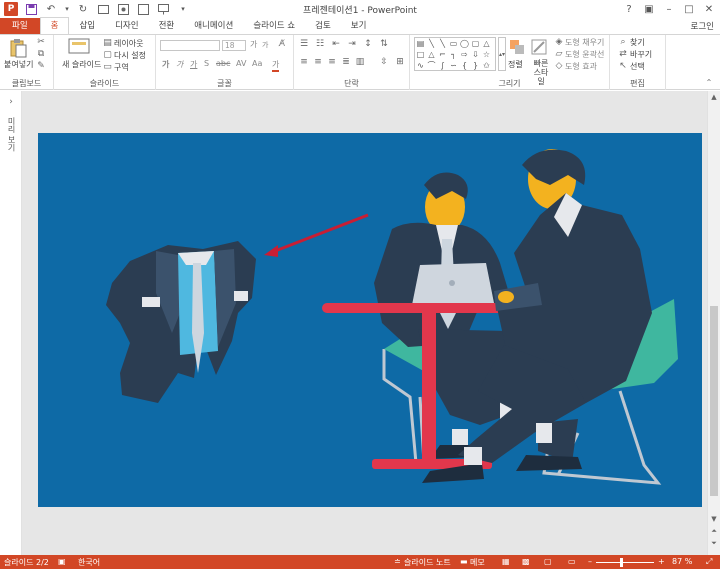 Image resolution: width=720 pixels, height=569 pixels. Describe the element at coordinates (20, 26) in the screenshot. I see `tab-file: 파일` at that location.